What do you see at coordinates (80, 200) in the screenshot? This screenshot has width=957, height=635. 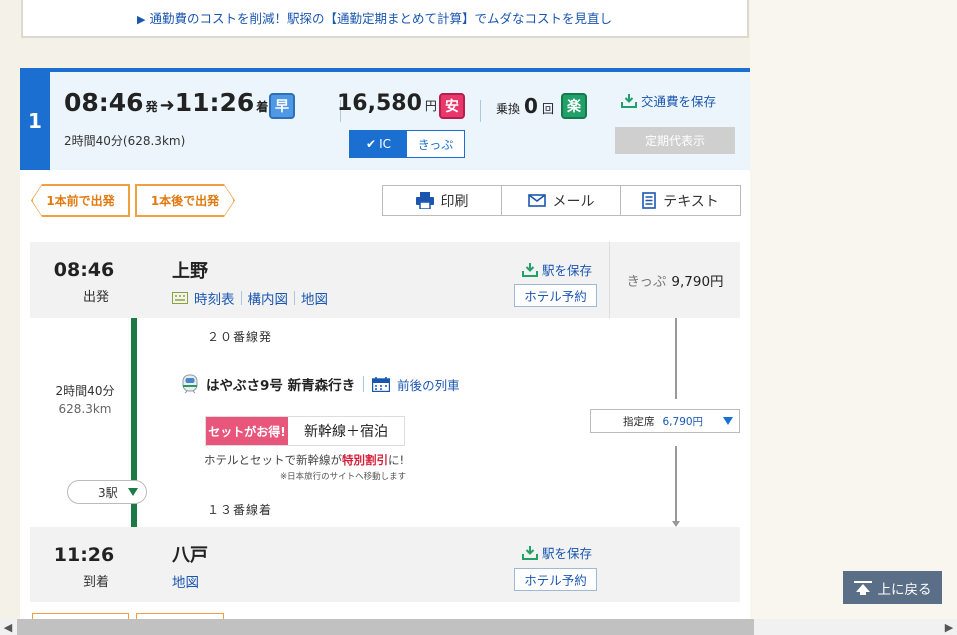 I see `prev-train-button: 1本前で出発` at bounding box center [80, 200].